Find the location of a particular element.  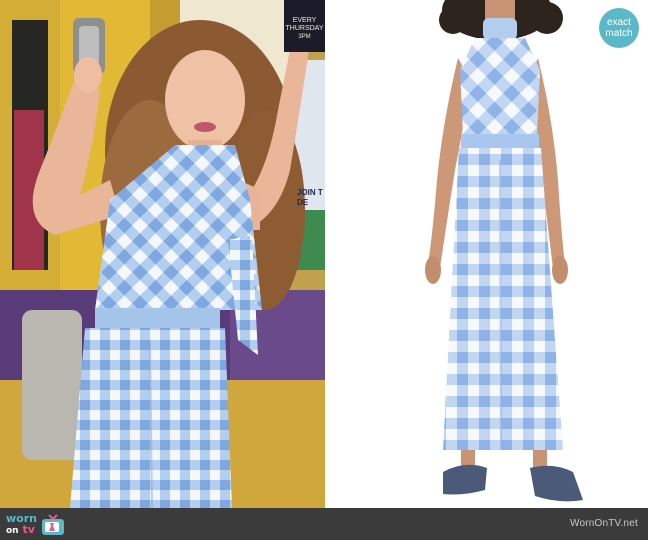

footer-bar: worn on tv WornOnTV.net is located at coordinates (324, 524).